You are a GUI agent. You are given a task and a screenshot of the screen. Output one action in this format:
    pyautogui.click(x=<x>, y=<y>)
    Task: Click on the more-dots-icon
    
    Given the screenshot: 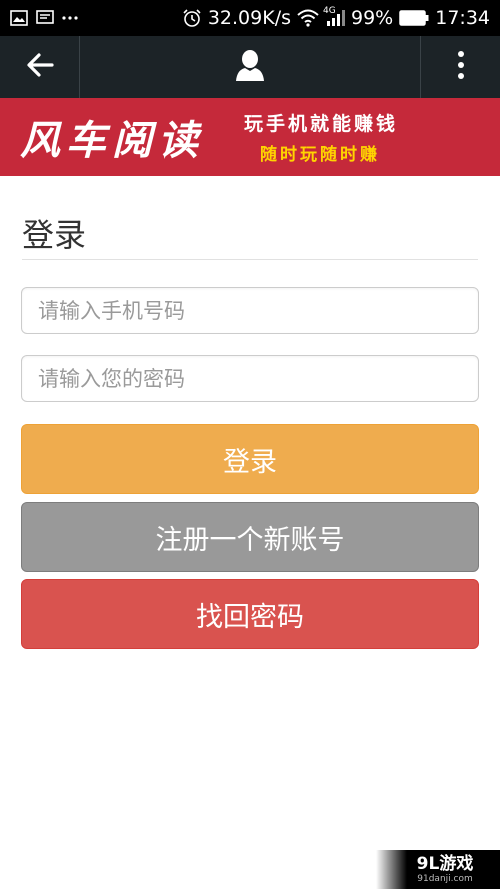 What is the action you would take?
    pyautogui.click(x=70, y=18)
    